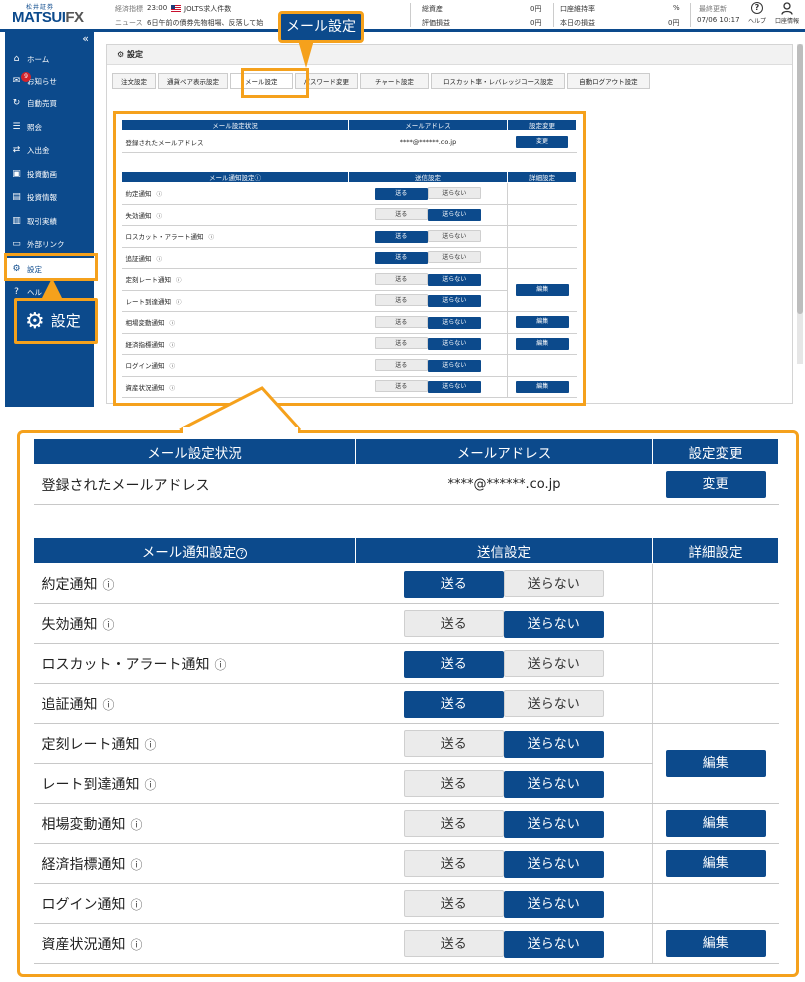  I want to click on tab-order-settings: 注文設定, so click(134, 81).